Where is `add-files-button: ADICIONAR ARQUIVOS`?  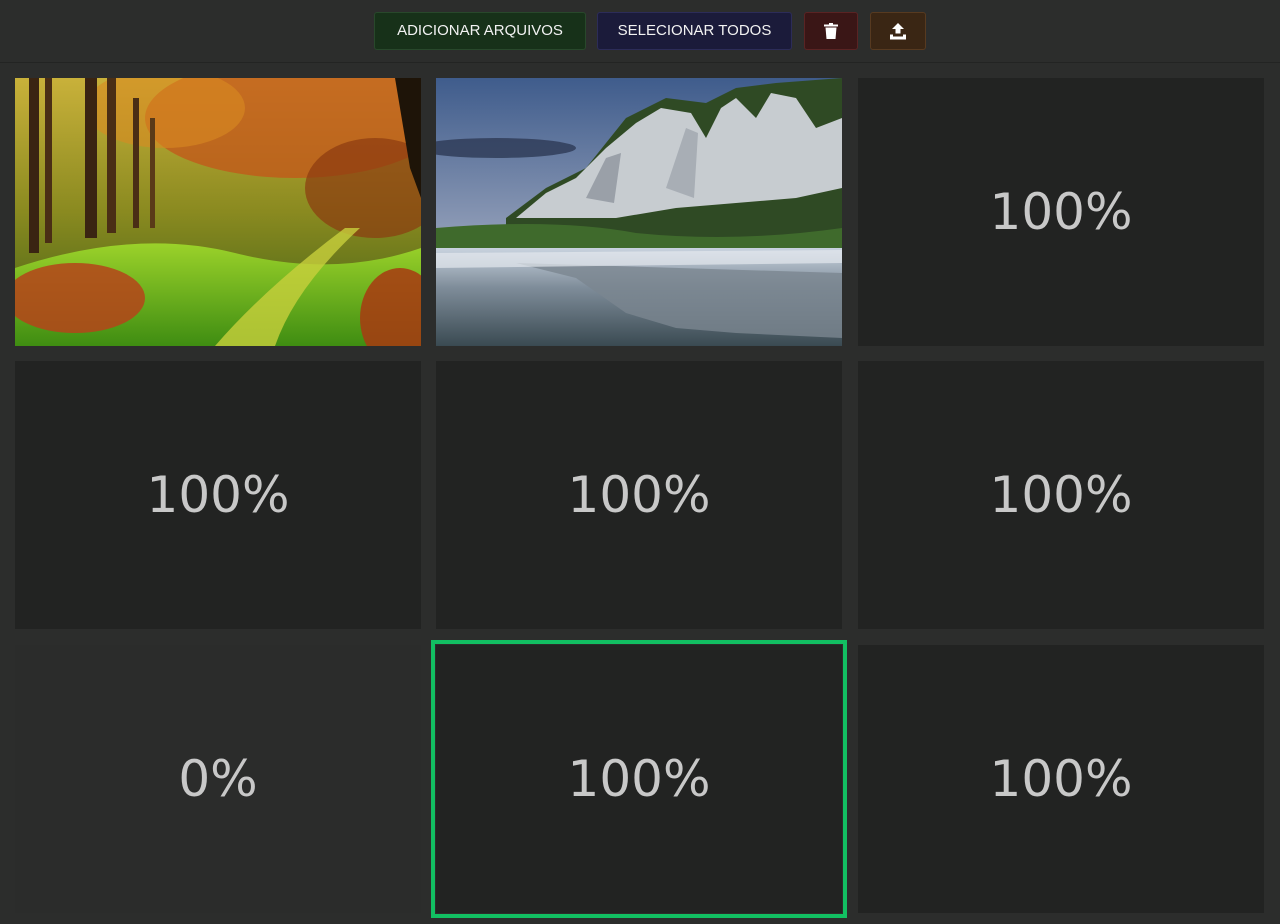 add-files-button: ADICIONAR ARQUIVOS is located at coordinates (480, 31).